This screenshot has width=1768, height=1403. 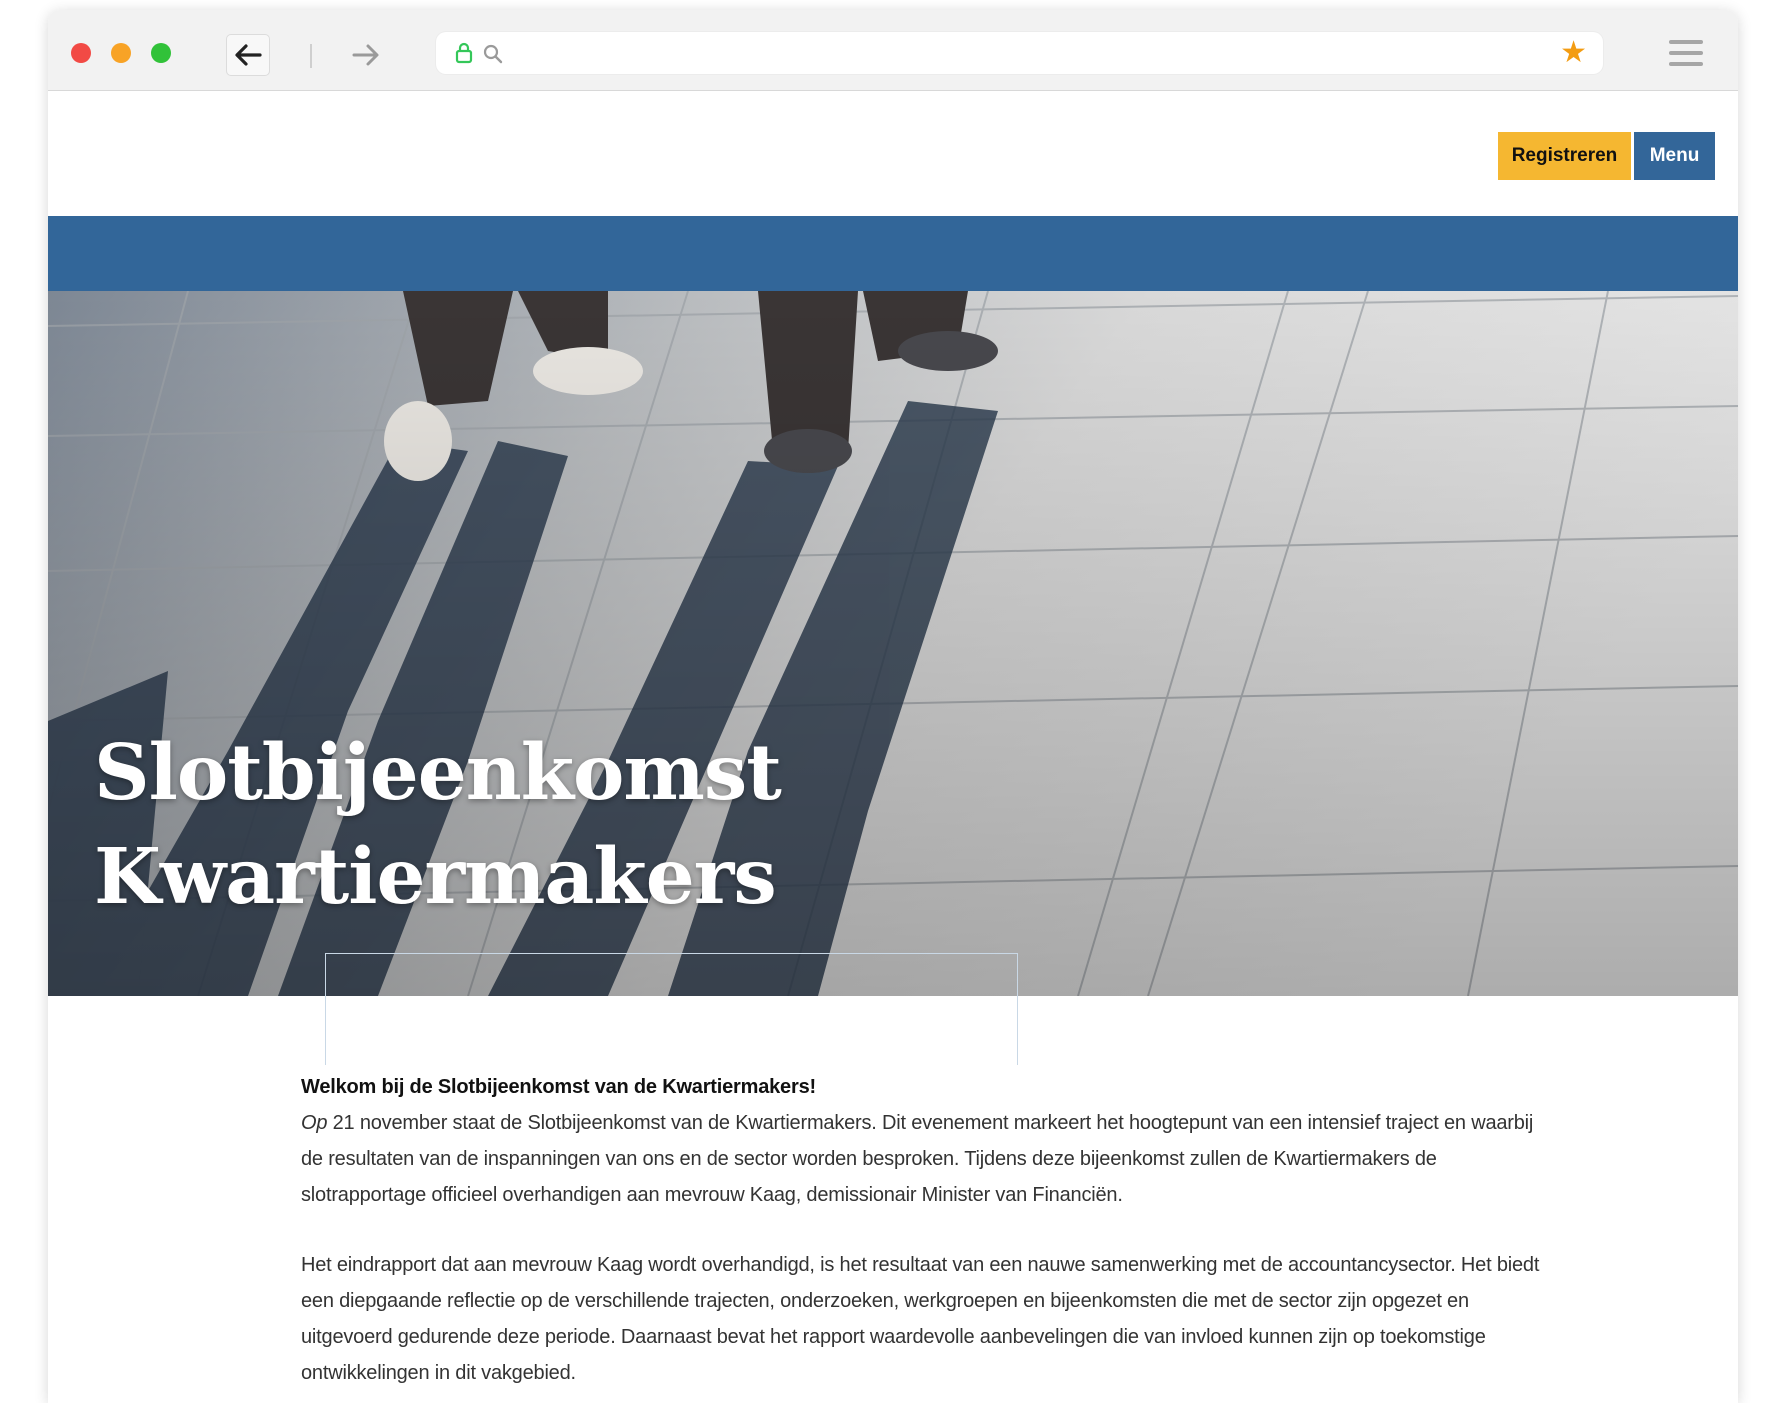 What do you see at coordinates (161, 53) in the screenshot?
I see `maximize-window-button` at bounding box center [161, 53].